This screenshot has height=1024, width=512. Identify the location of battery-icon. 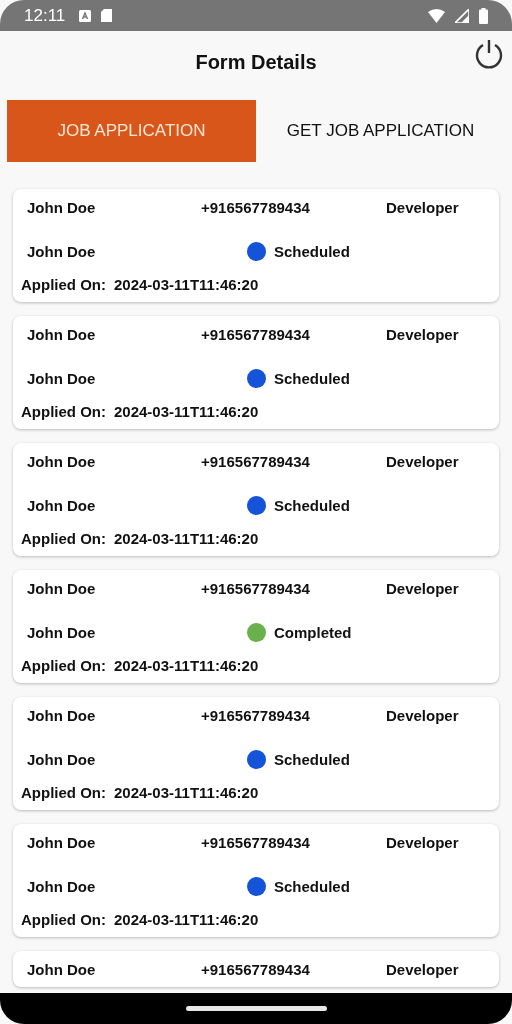
(483, 15).